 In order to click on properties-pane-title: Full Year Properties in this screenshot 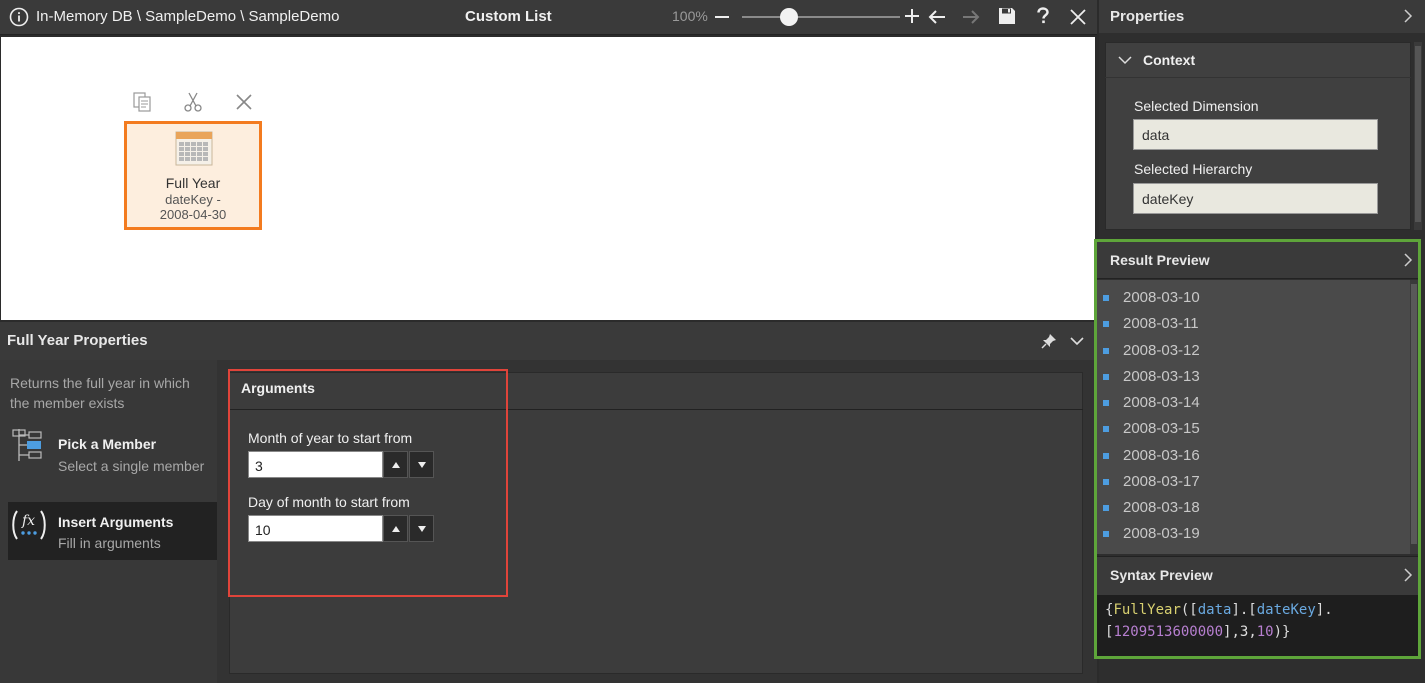, I will do `click(77, 340)`.